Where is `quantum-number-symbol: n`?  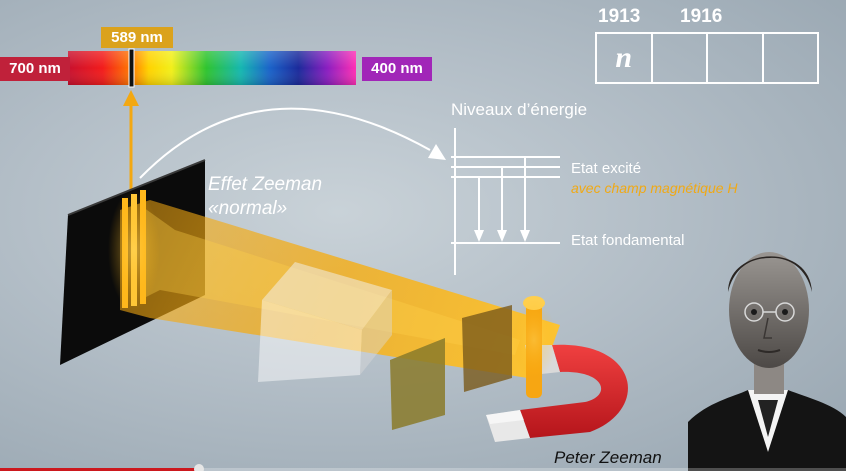 quantum-number-symbol: n is located at coordinates (624, 57).